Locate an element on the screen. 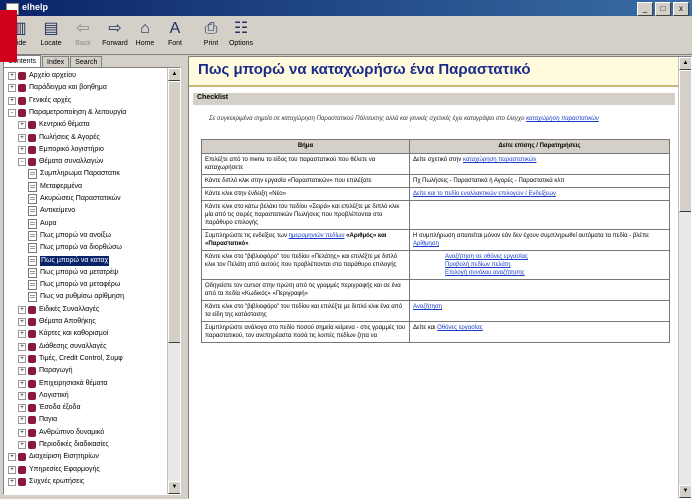  tree-item: + Κεντρικό θέματα is located at coordinates (54, 125).